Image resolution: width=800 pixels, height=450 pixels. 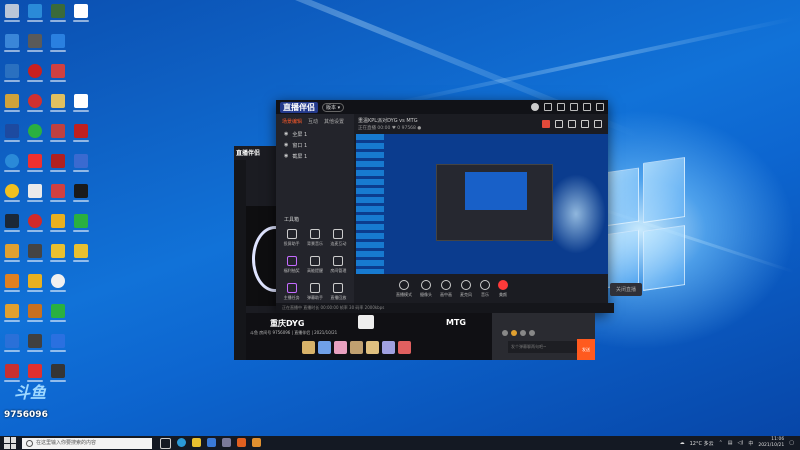 I want to click on share-icon, so click(x=559, y=124).